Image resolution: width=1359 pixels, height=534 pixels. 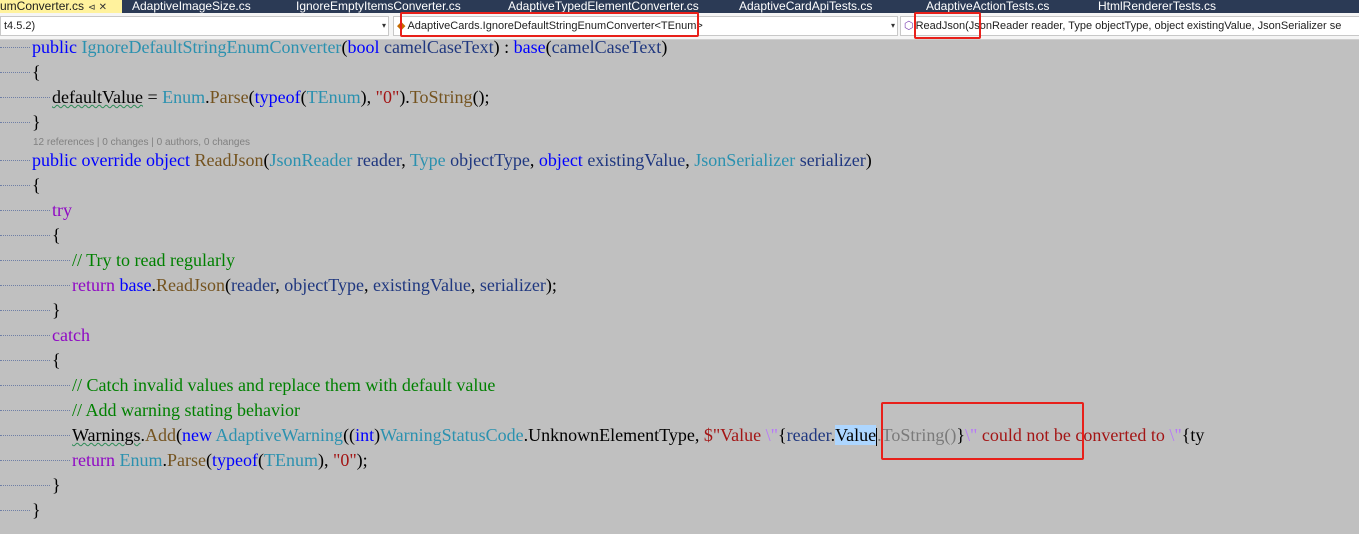 I want to click on tab-html-renderer-tests: HtmlRendererTests.cs, so click(x=1178, y=6).